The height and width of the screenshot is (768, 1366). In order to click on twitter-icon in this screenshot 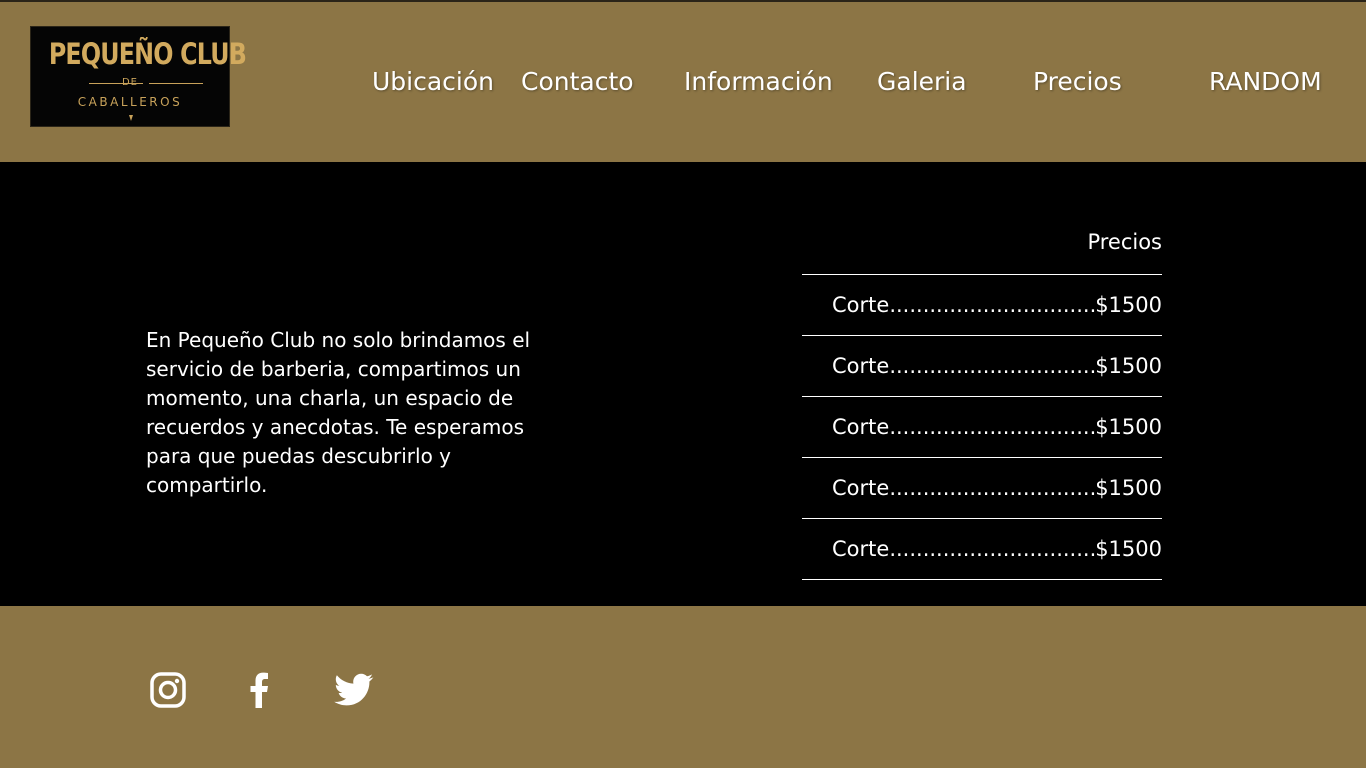, I will do `click(354, 692)`.